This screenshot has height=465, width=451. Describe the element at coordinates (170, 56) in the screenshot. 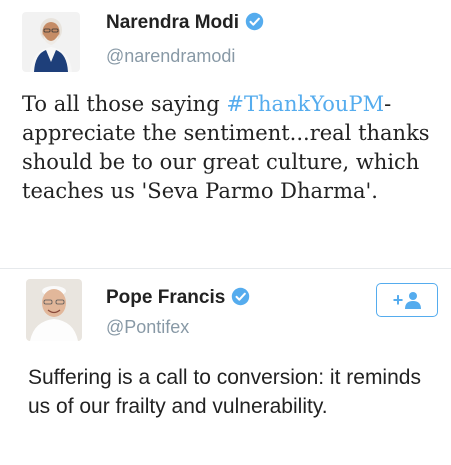

I see `author-handle: @narendramodi` at that location.